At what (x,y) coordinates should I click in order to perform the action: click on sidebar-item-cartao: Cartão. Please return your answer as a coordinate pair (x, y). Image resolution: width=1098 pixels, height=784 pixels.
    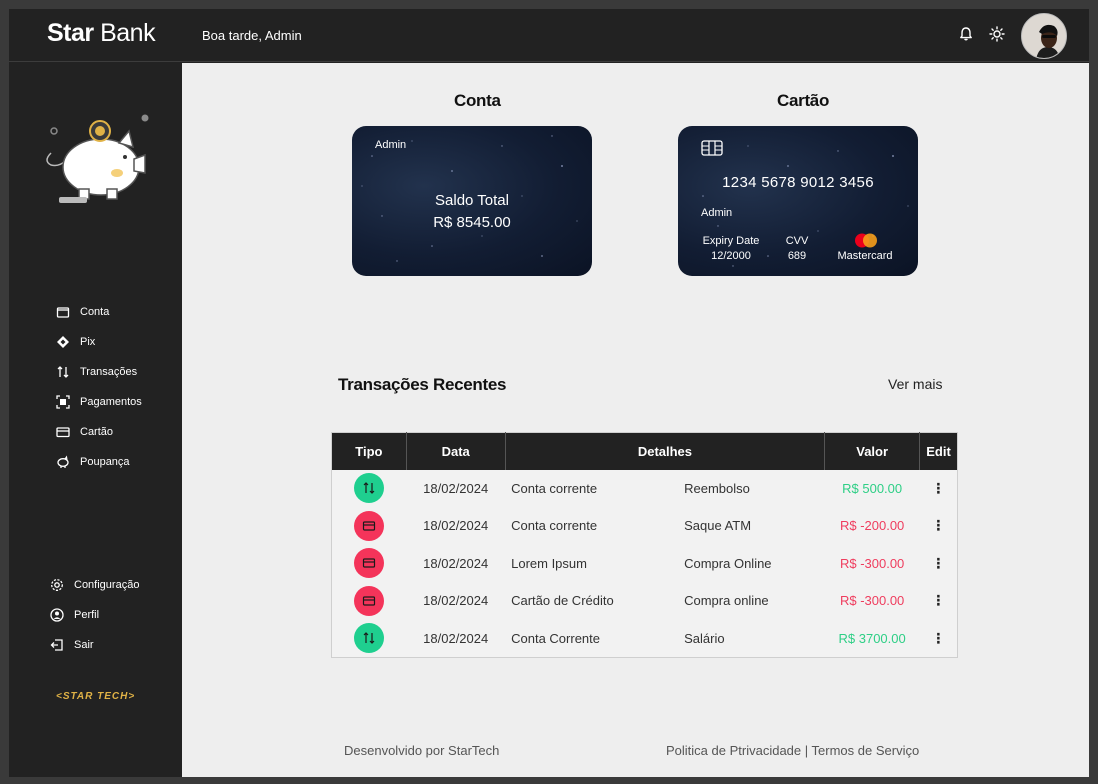
    Looking at the image, I should click on (99, 432).